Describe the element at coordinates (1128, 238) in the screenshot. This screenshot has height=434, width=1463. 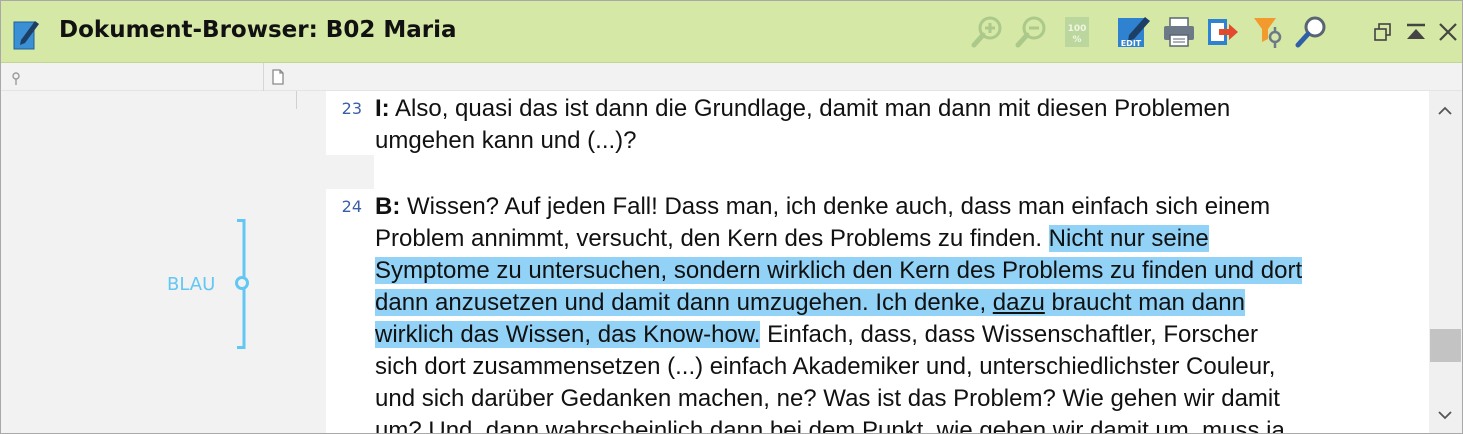
I see `coded-segment: Nicht nur seine` at that location.